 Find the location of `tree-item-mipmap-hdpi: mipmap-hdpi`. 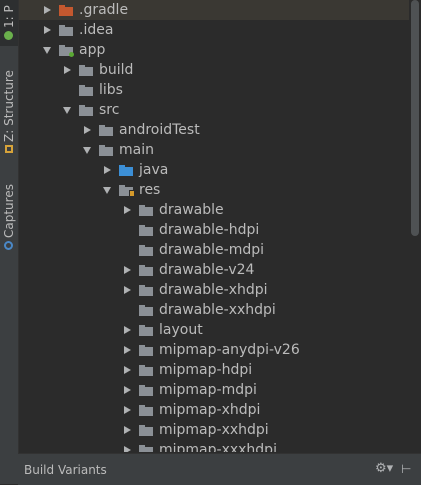

tree-item-mipmap-hdpi: mipmap-hdpi is located at coordinates (186, 370).